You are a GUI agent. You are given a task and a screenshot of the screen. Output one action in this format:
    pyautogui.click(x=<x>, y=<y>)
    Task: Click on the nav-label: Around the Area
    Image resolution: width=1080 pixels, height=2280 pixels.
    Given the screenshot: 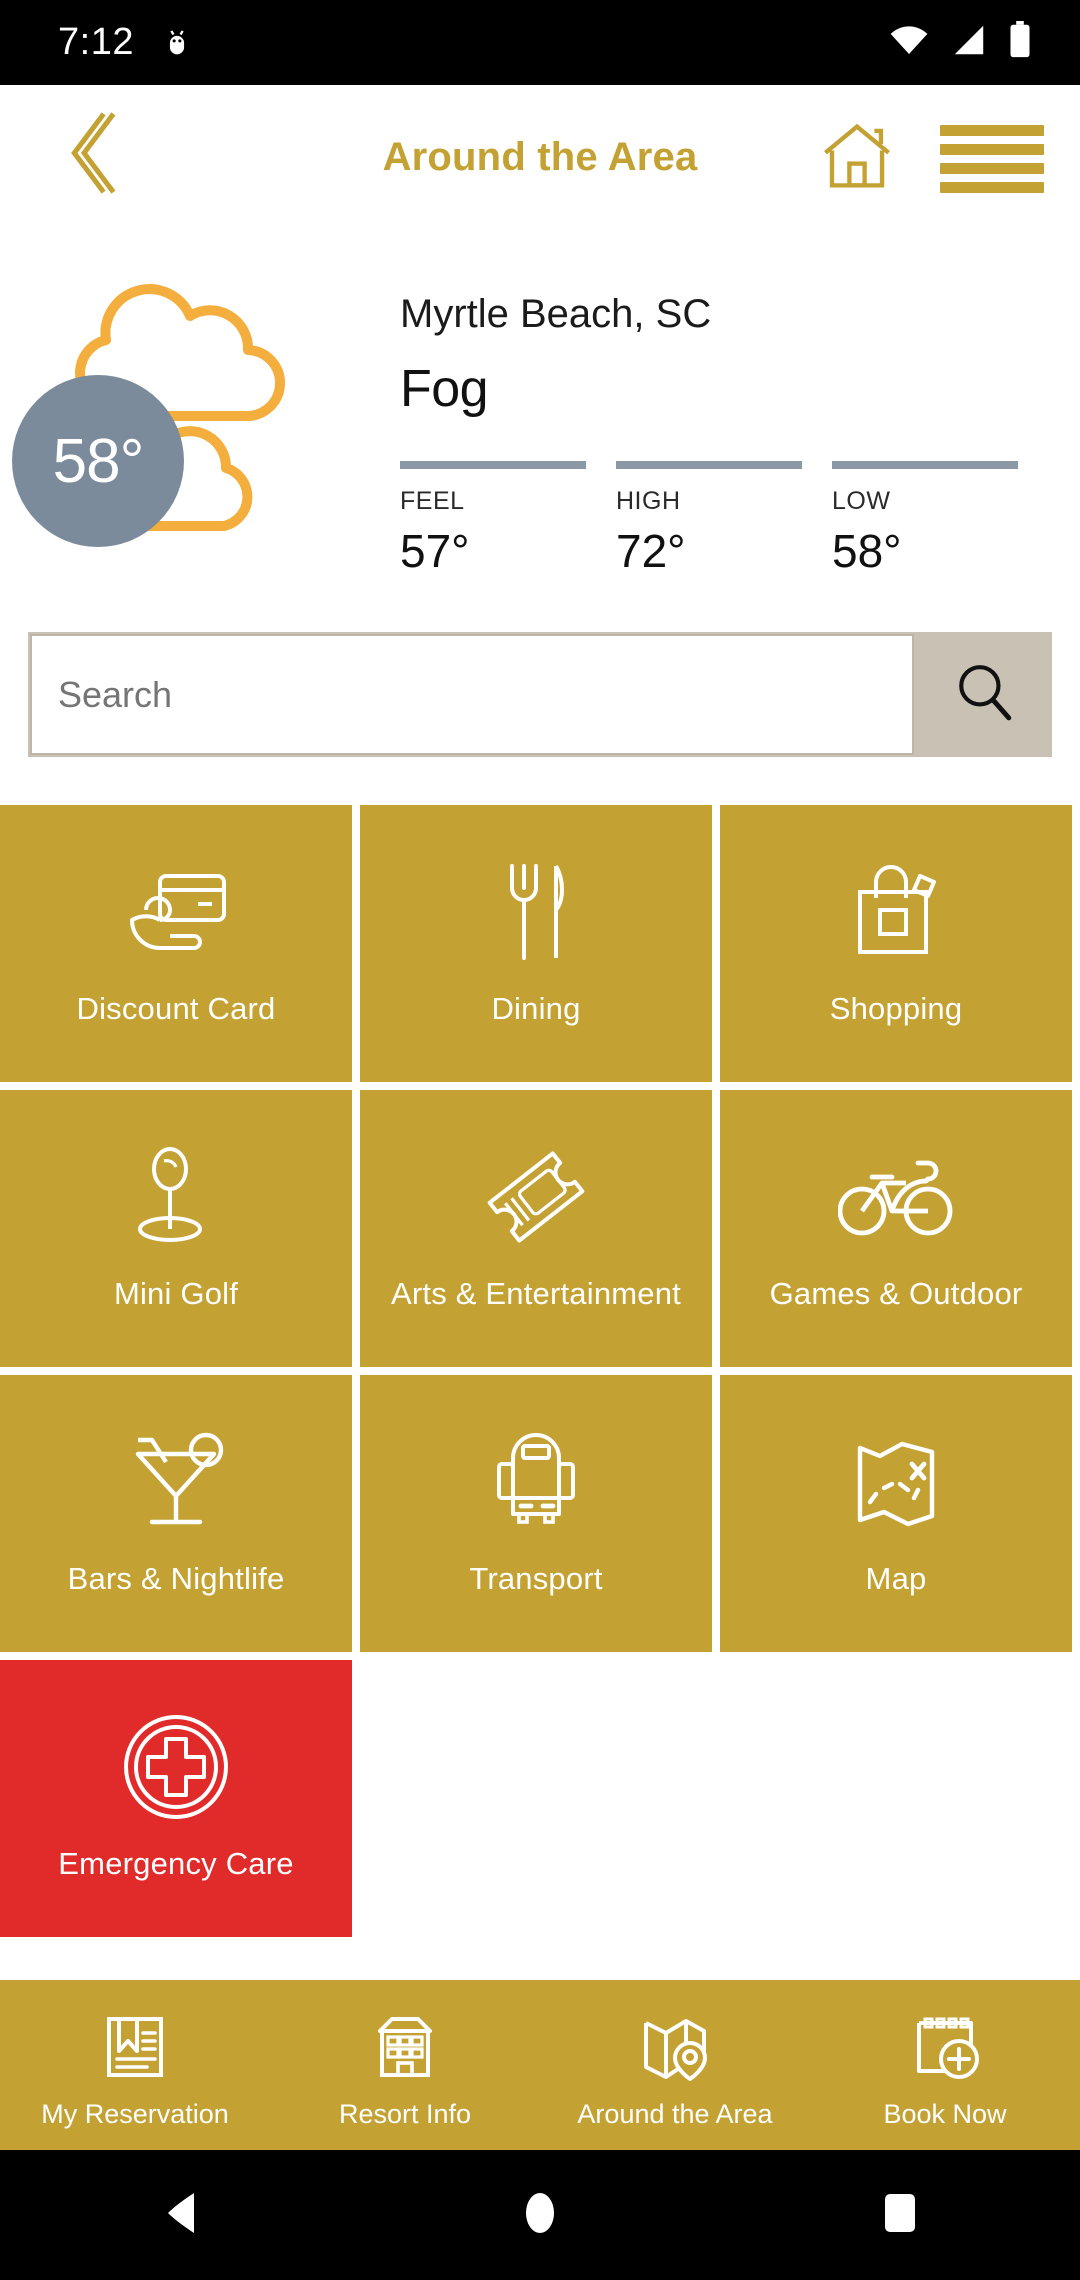 What is the action you would take?
    pyautogui.click(x=675, y=2113)
    